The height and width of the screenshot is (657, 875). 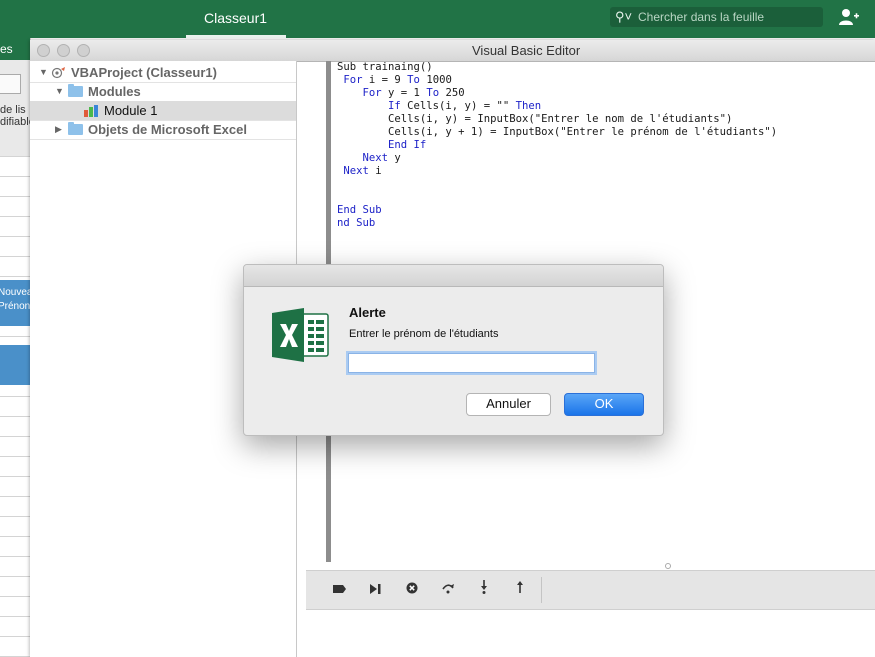 I want to click on dialog-message: Entrer le prénom de l'étudiants, so click(x=424, y=334).